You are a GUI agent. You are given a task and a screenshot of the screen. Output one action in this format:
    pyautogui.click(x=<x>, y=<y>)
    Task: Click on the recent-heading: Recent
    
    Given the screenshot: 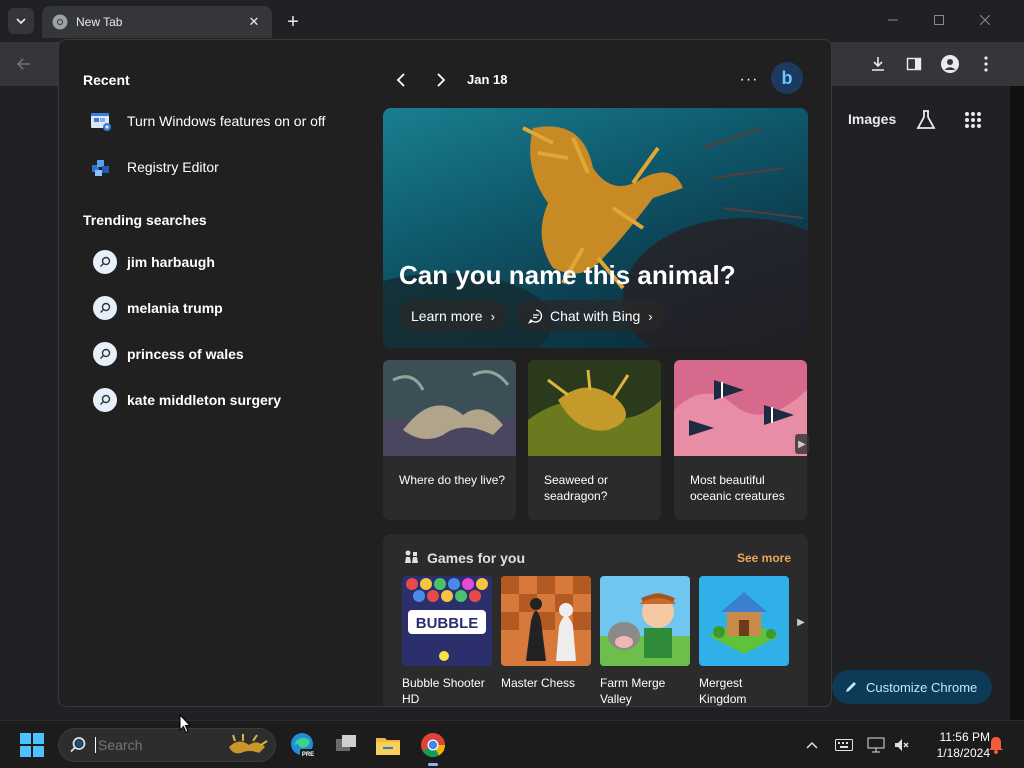 What is the action you would take?
    pyautogui.click(x=106, y=80)
    